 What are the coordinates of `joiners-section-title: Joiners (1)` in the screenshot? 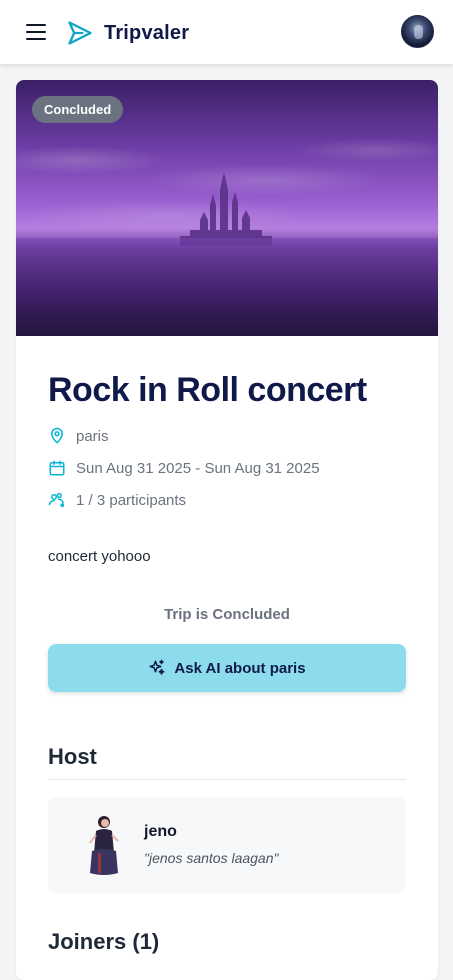 It's located at (104, 941).